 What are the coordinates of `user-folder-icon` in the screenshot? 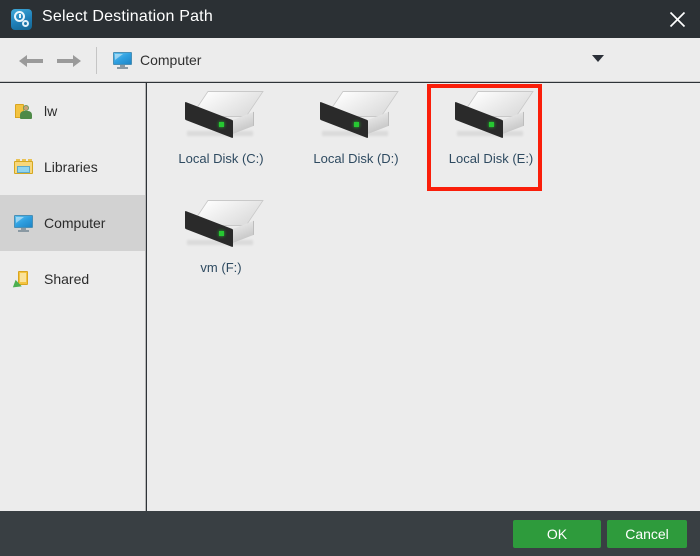 It's located at (24, 111).